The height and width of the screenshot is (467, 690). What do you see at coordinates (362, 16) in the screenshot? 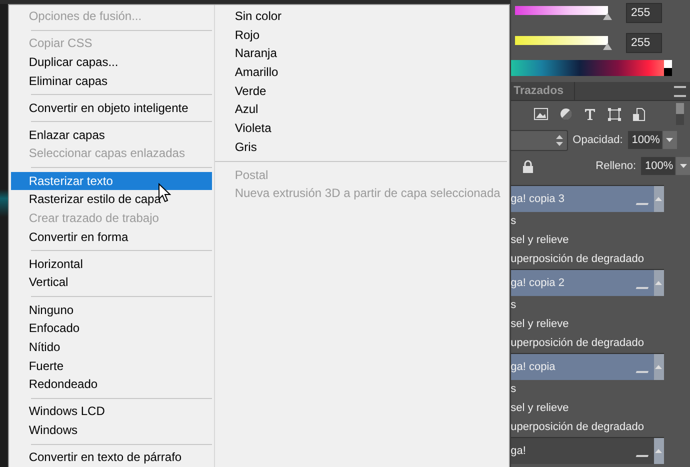
I see `menu-item: Sin color` at bounding box center [362, 16].